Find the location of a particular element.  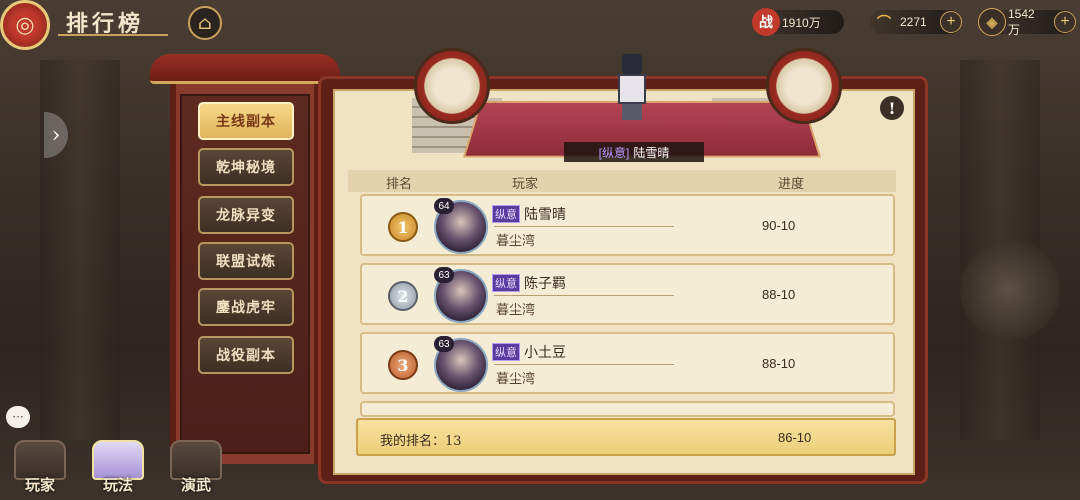

cabinet-roof is located at coordinates (245, 69).